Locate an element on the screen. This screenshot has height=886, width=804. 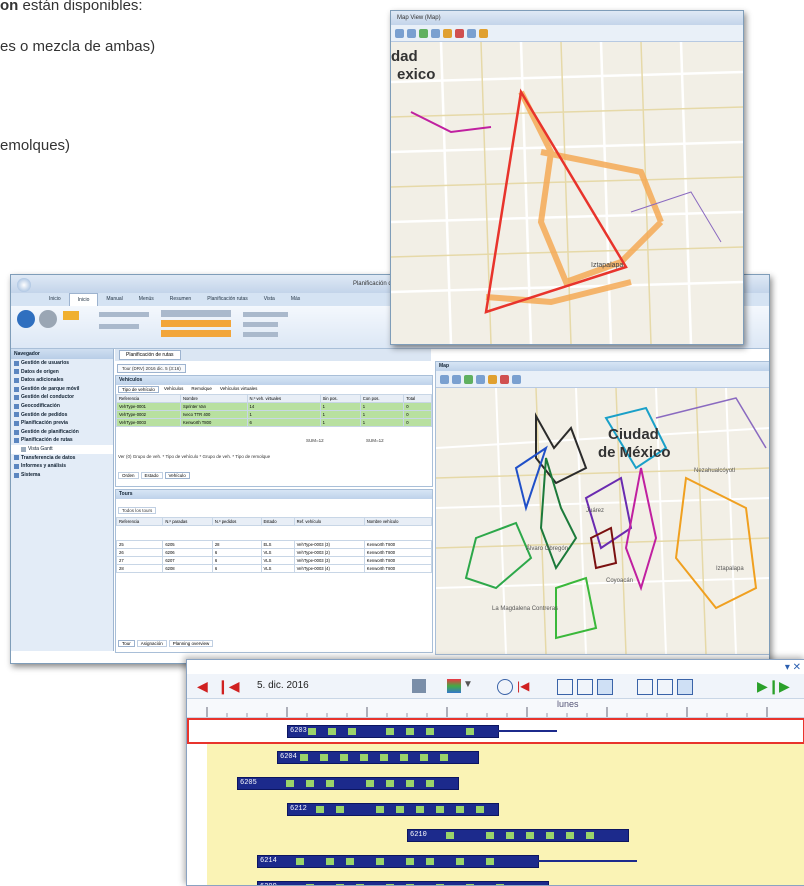
nav-item: Gestión del conductor is located at coordinates (62, 397).